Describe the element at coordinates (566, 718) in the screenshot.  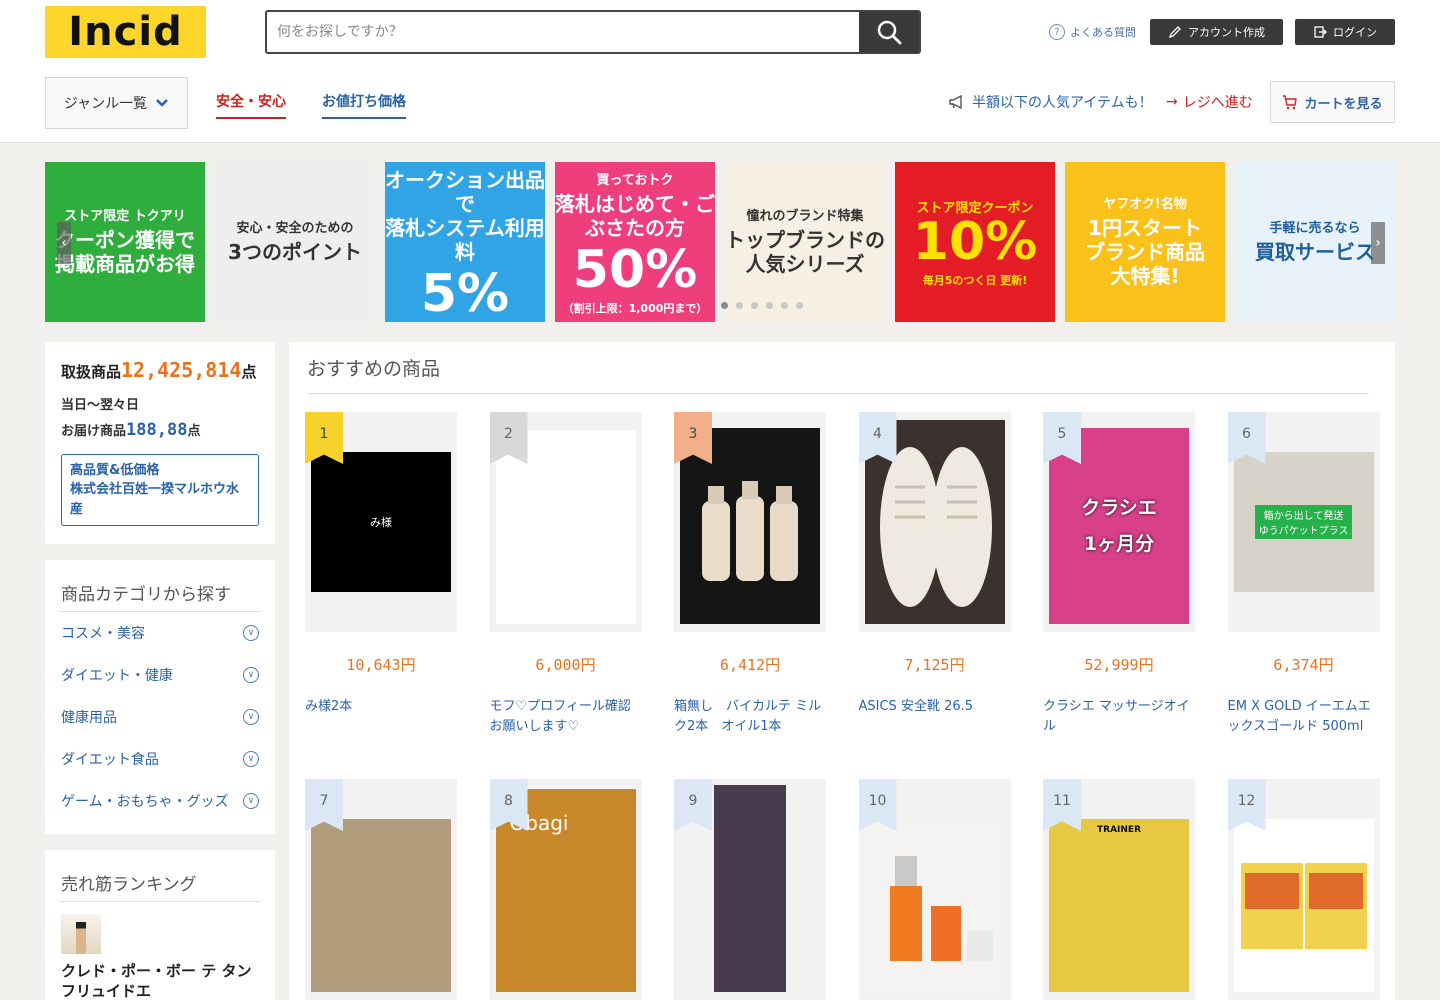
I see `product-name: モフ♡プロフィール確認お願いします♡` at that location.